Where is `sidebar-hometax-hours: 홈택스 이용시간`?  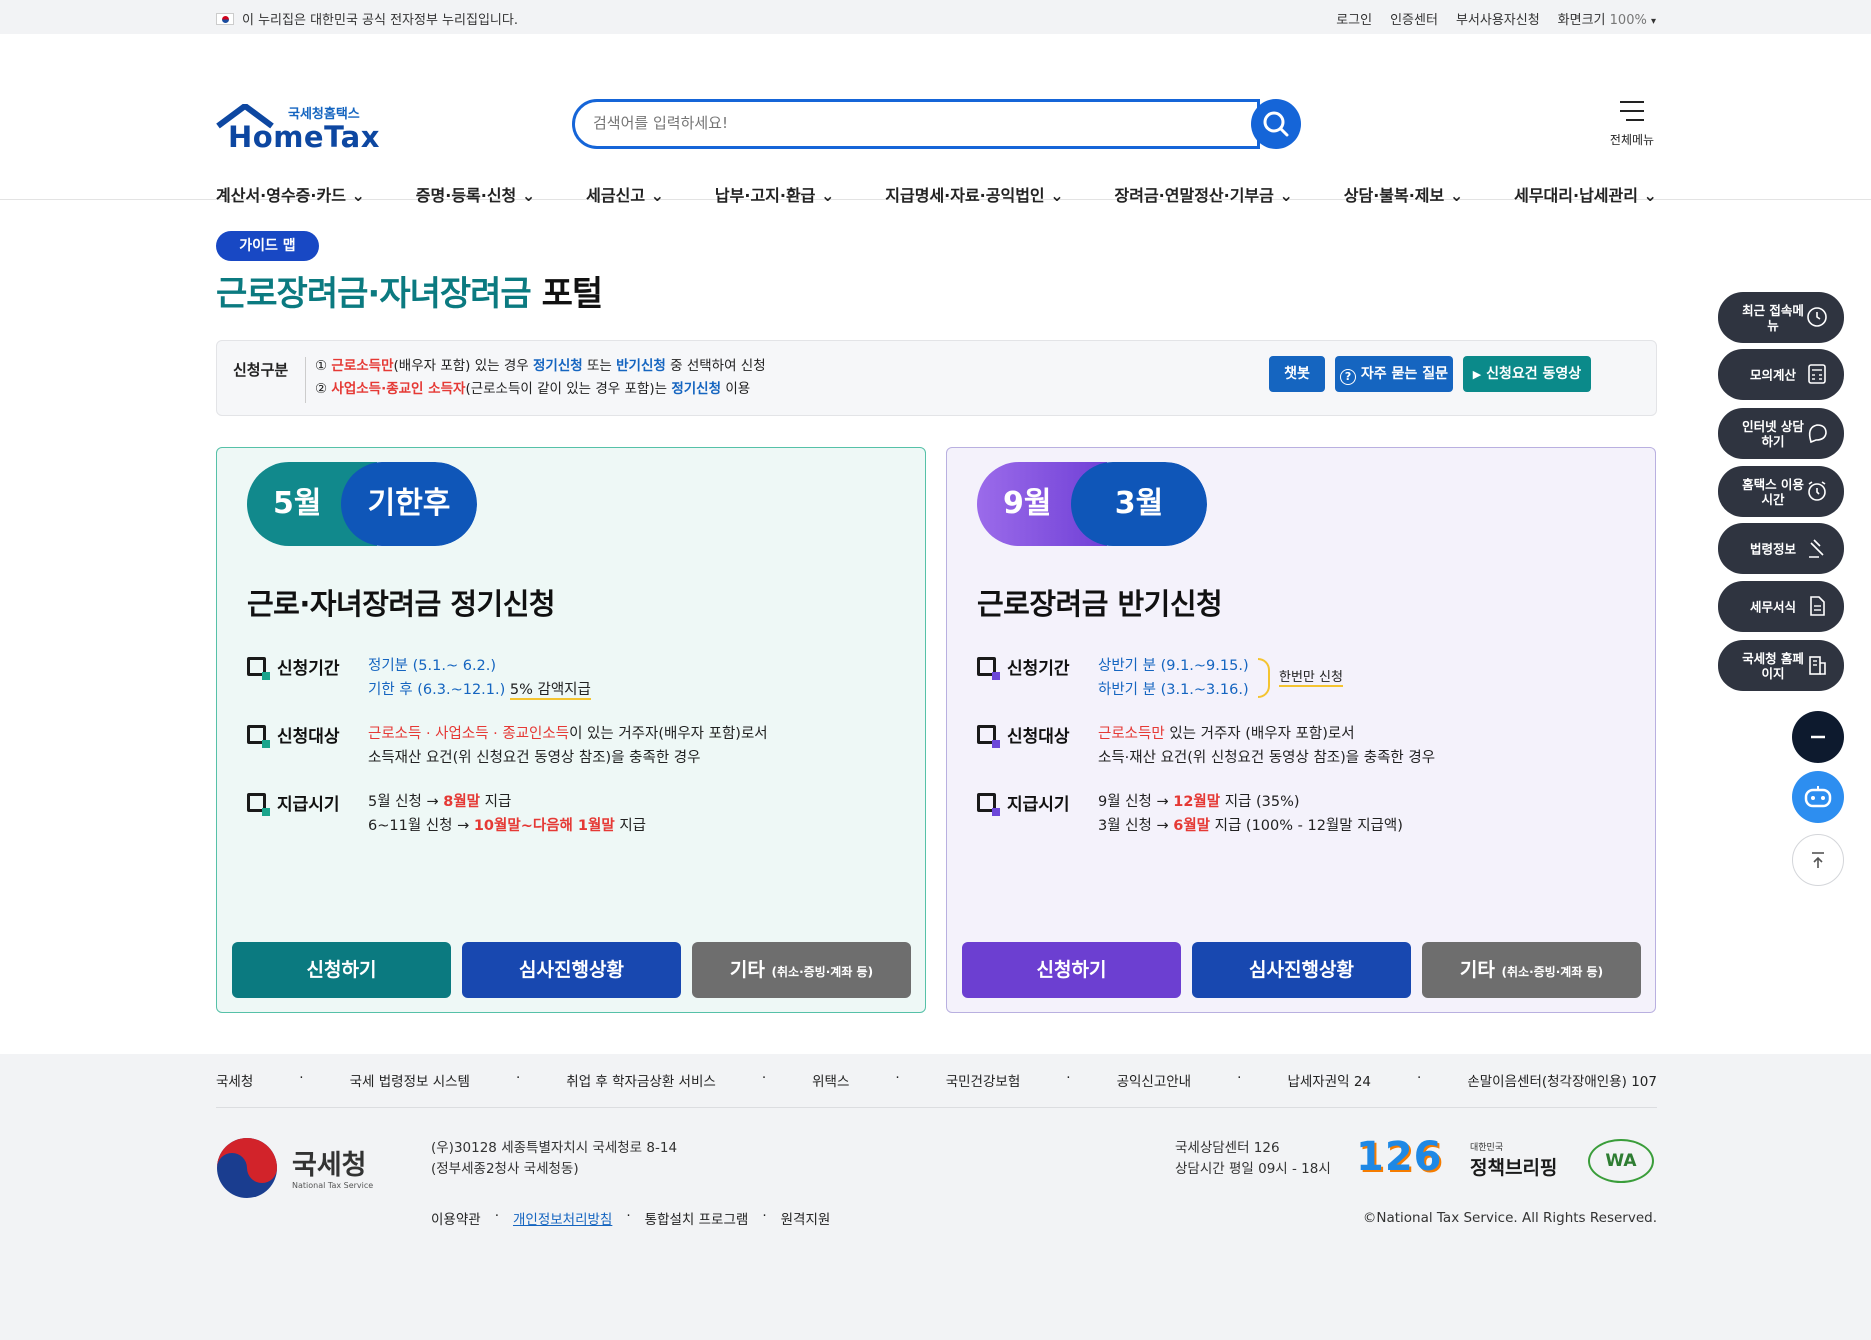 sidebar-hometax-hours: 홈택스 이용시간 is located at coordinates (1781, 491).